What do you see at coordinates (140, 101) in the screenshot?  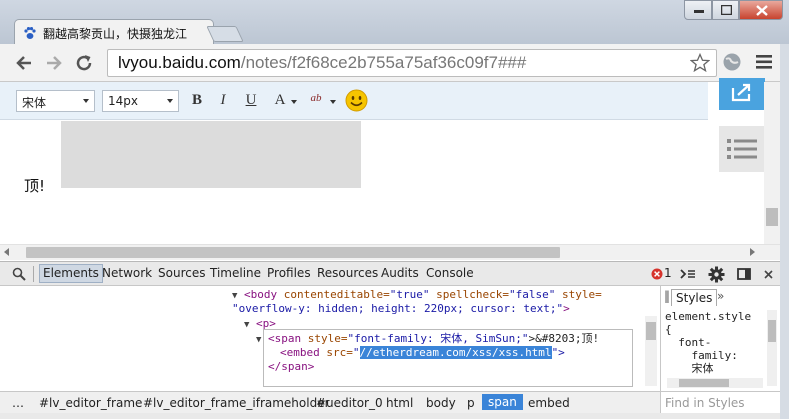 I see `font-size-select: 14px` at bounding box center [140, 101].